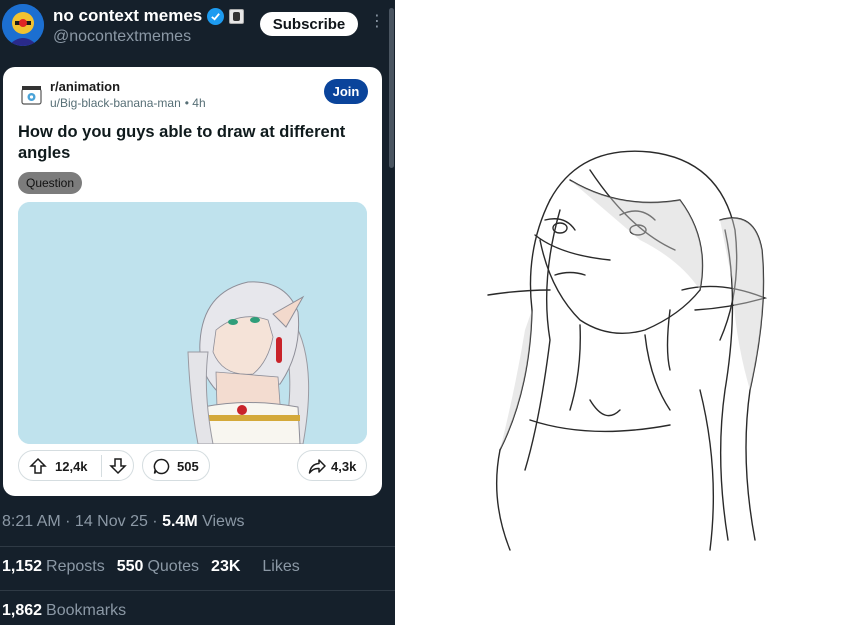 The image size is (846, 625). I want to click on quotes-label: Quotes, so click(173, 566).